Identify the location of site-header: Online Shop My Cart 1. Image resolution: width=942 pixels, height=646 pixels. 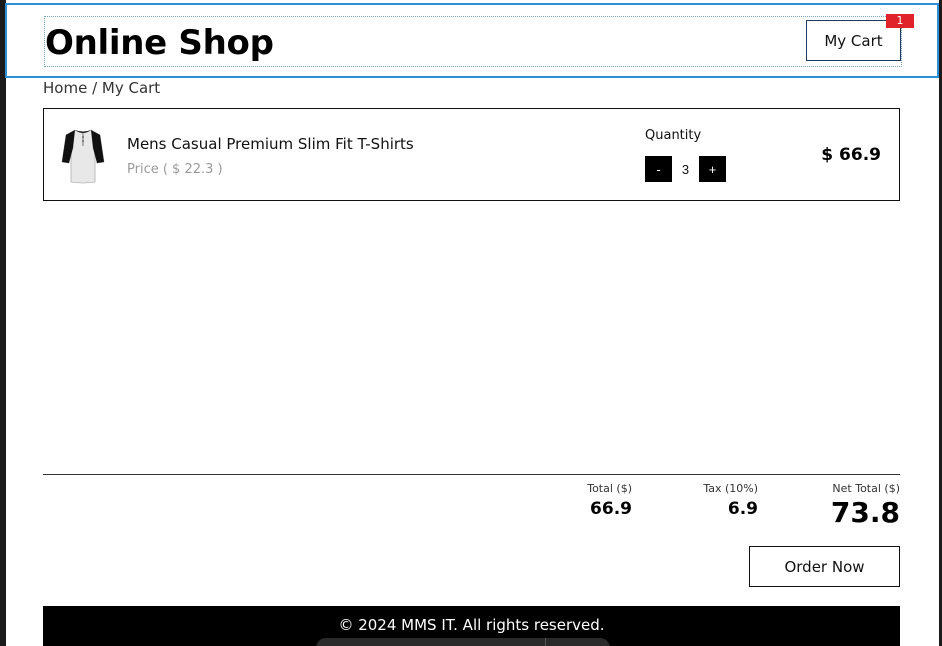
(472, 40).